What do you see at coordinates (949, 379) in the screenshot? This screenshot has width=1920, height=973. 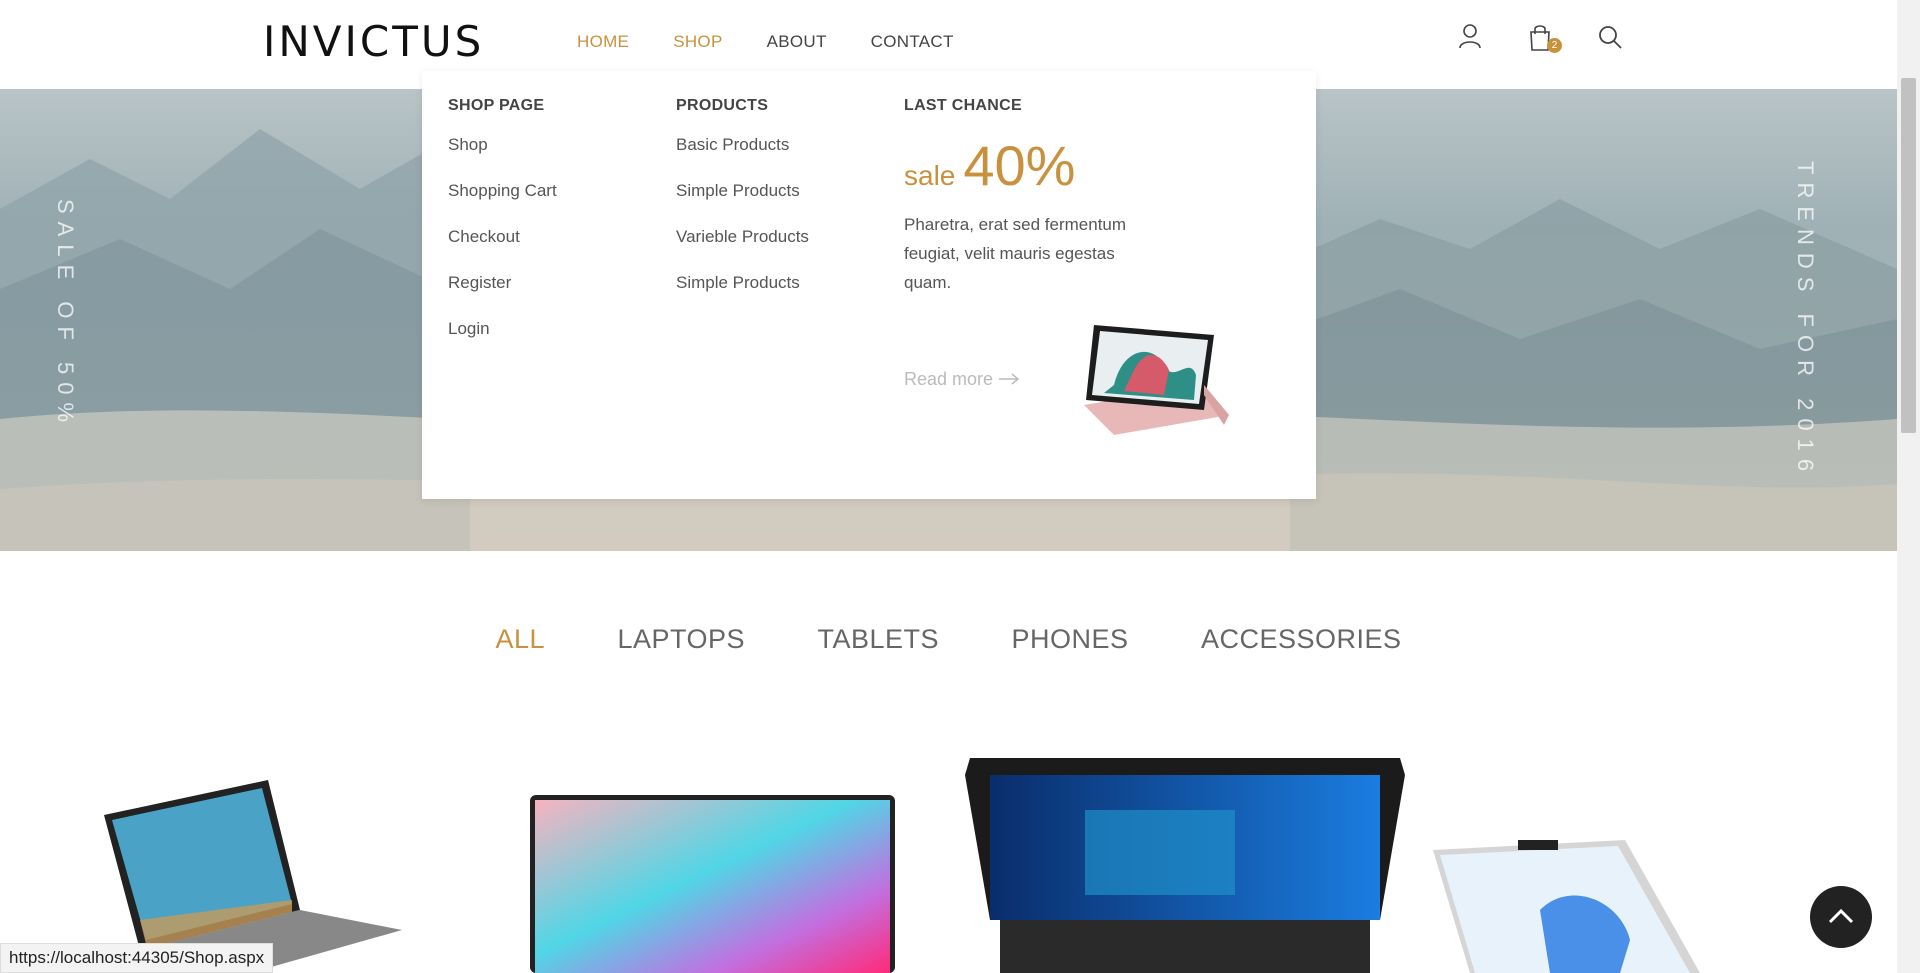 I see `read-more-label: Read more` at bounding box center [949, 379].